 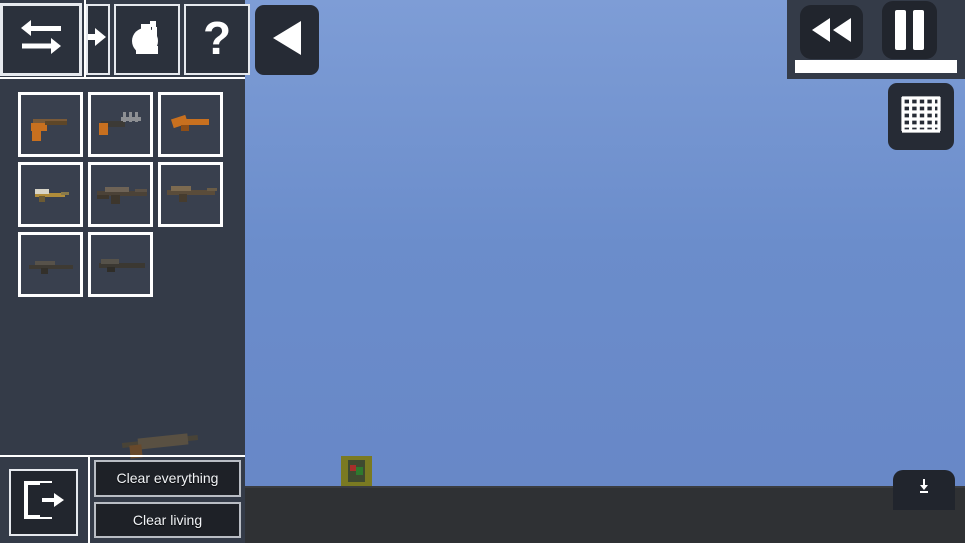 I want to click on item-grid, so click(x=125, y=194).